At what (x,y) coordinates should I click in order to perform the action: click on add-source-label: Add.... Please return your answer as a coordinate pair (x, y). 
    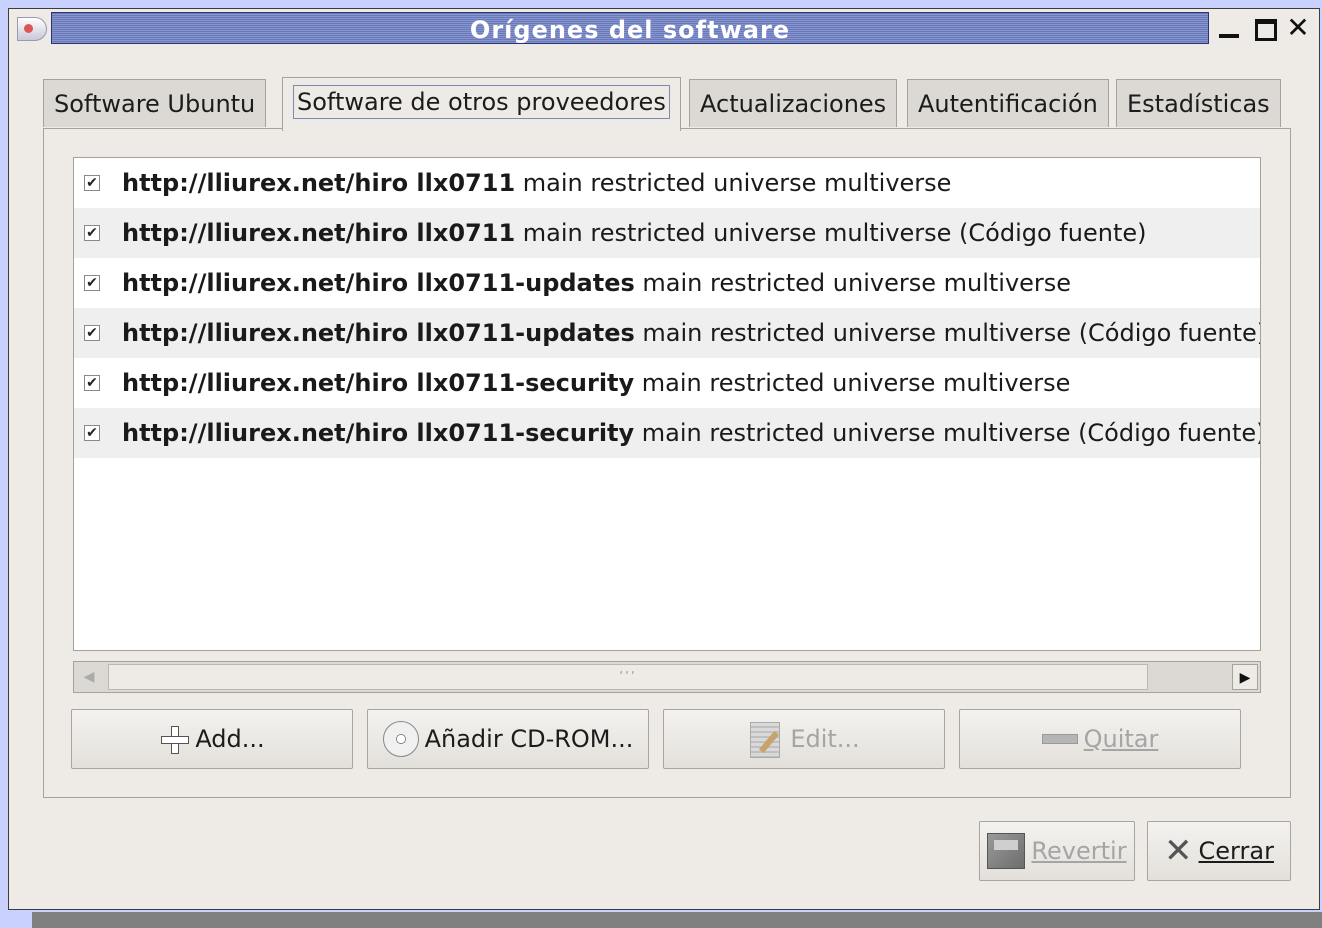
    Looking at the image, I should click on (230, 739).